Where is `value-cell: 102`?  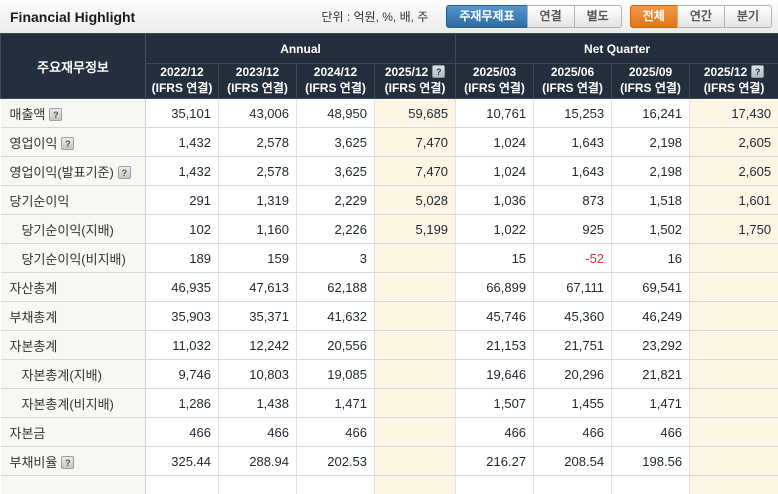
value-cell: 102 is located at coordinates (182, 229).